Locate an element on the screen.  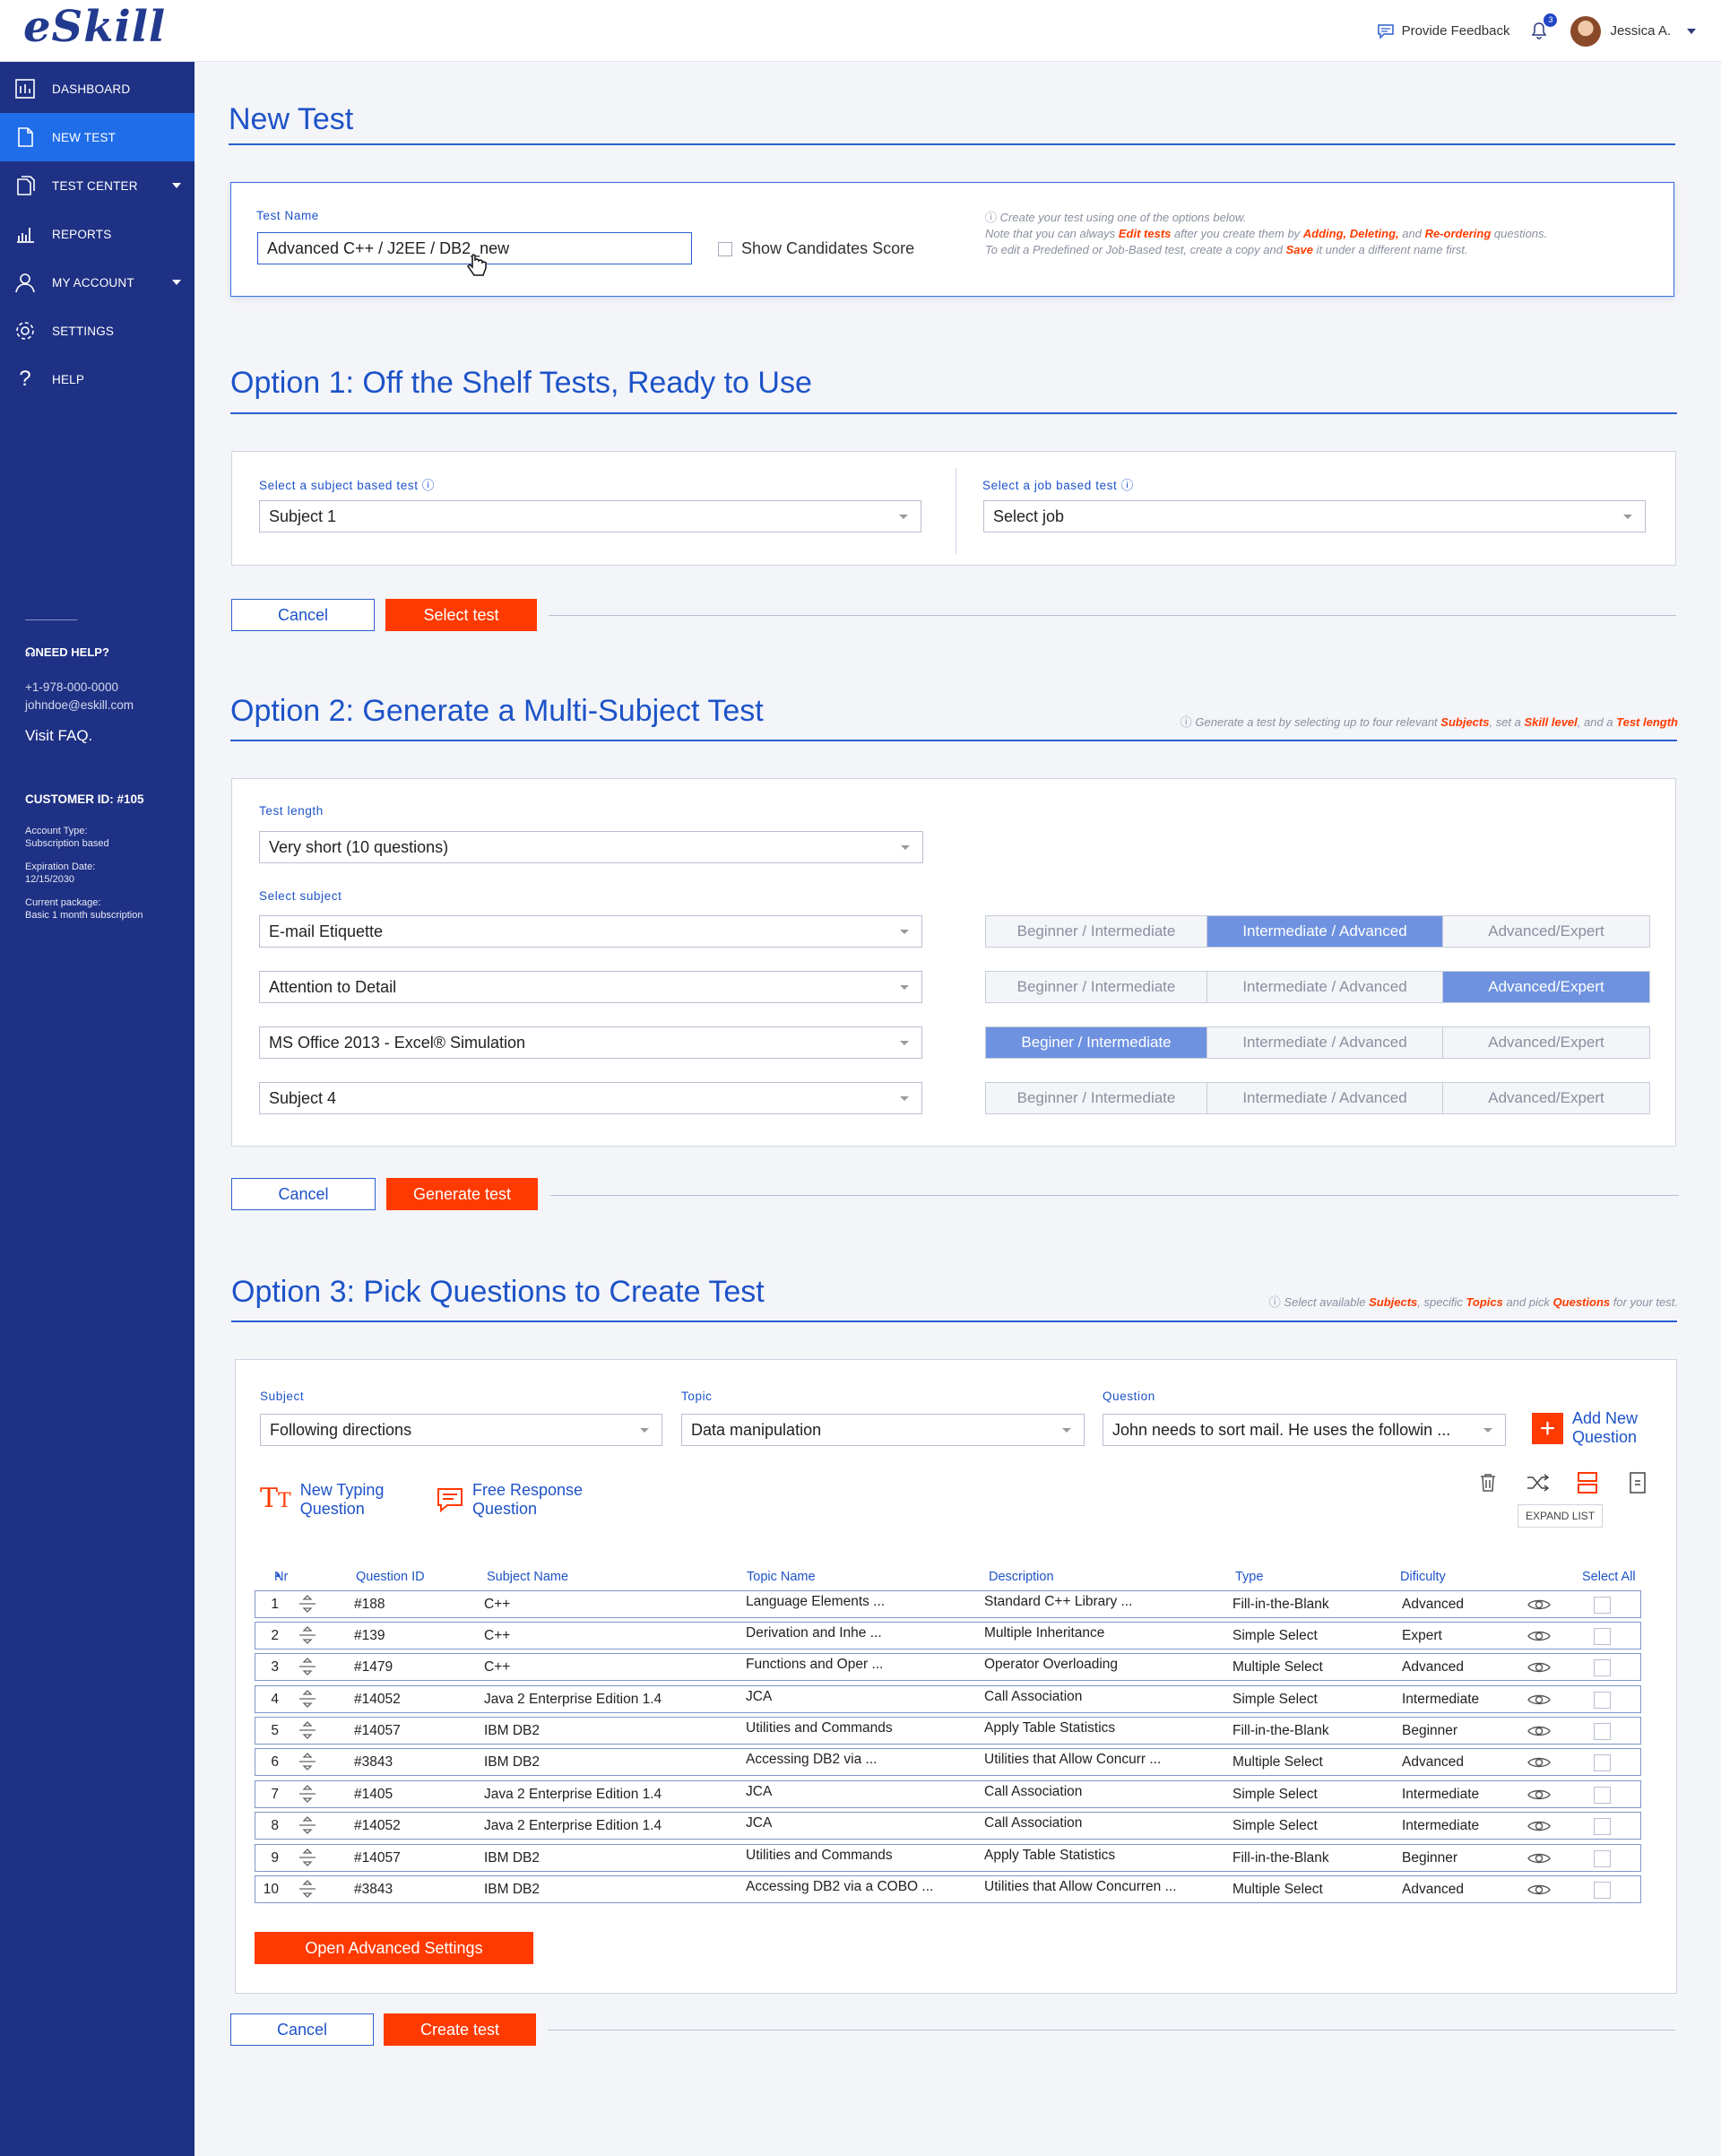
show-candidates-score-checkbox: Show Candidates Score is located at coordinates (816, 249).